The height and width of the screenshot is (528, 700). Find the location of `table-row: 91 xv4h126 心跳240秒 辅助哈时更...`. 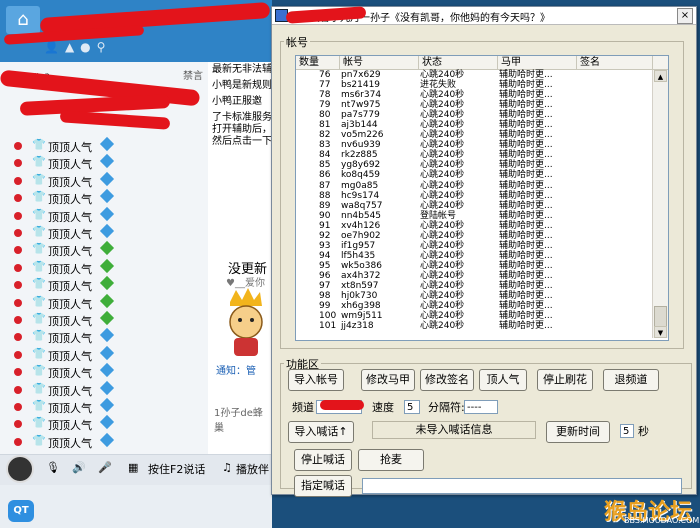

table-row: 91 xv4h126 心跳240秒 辅助哈时更... is located at coordinates (473, 226).